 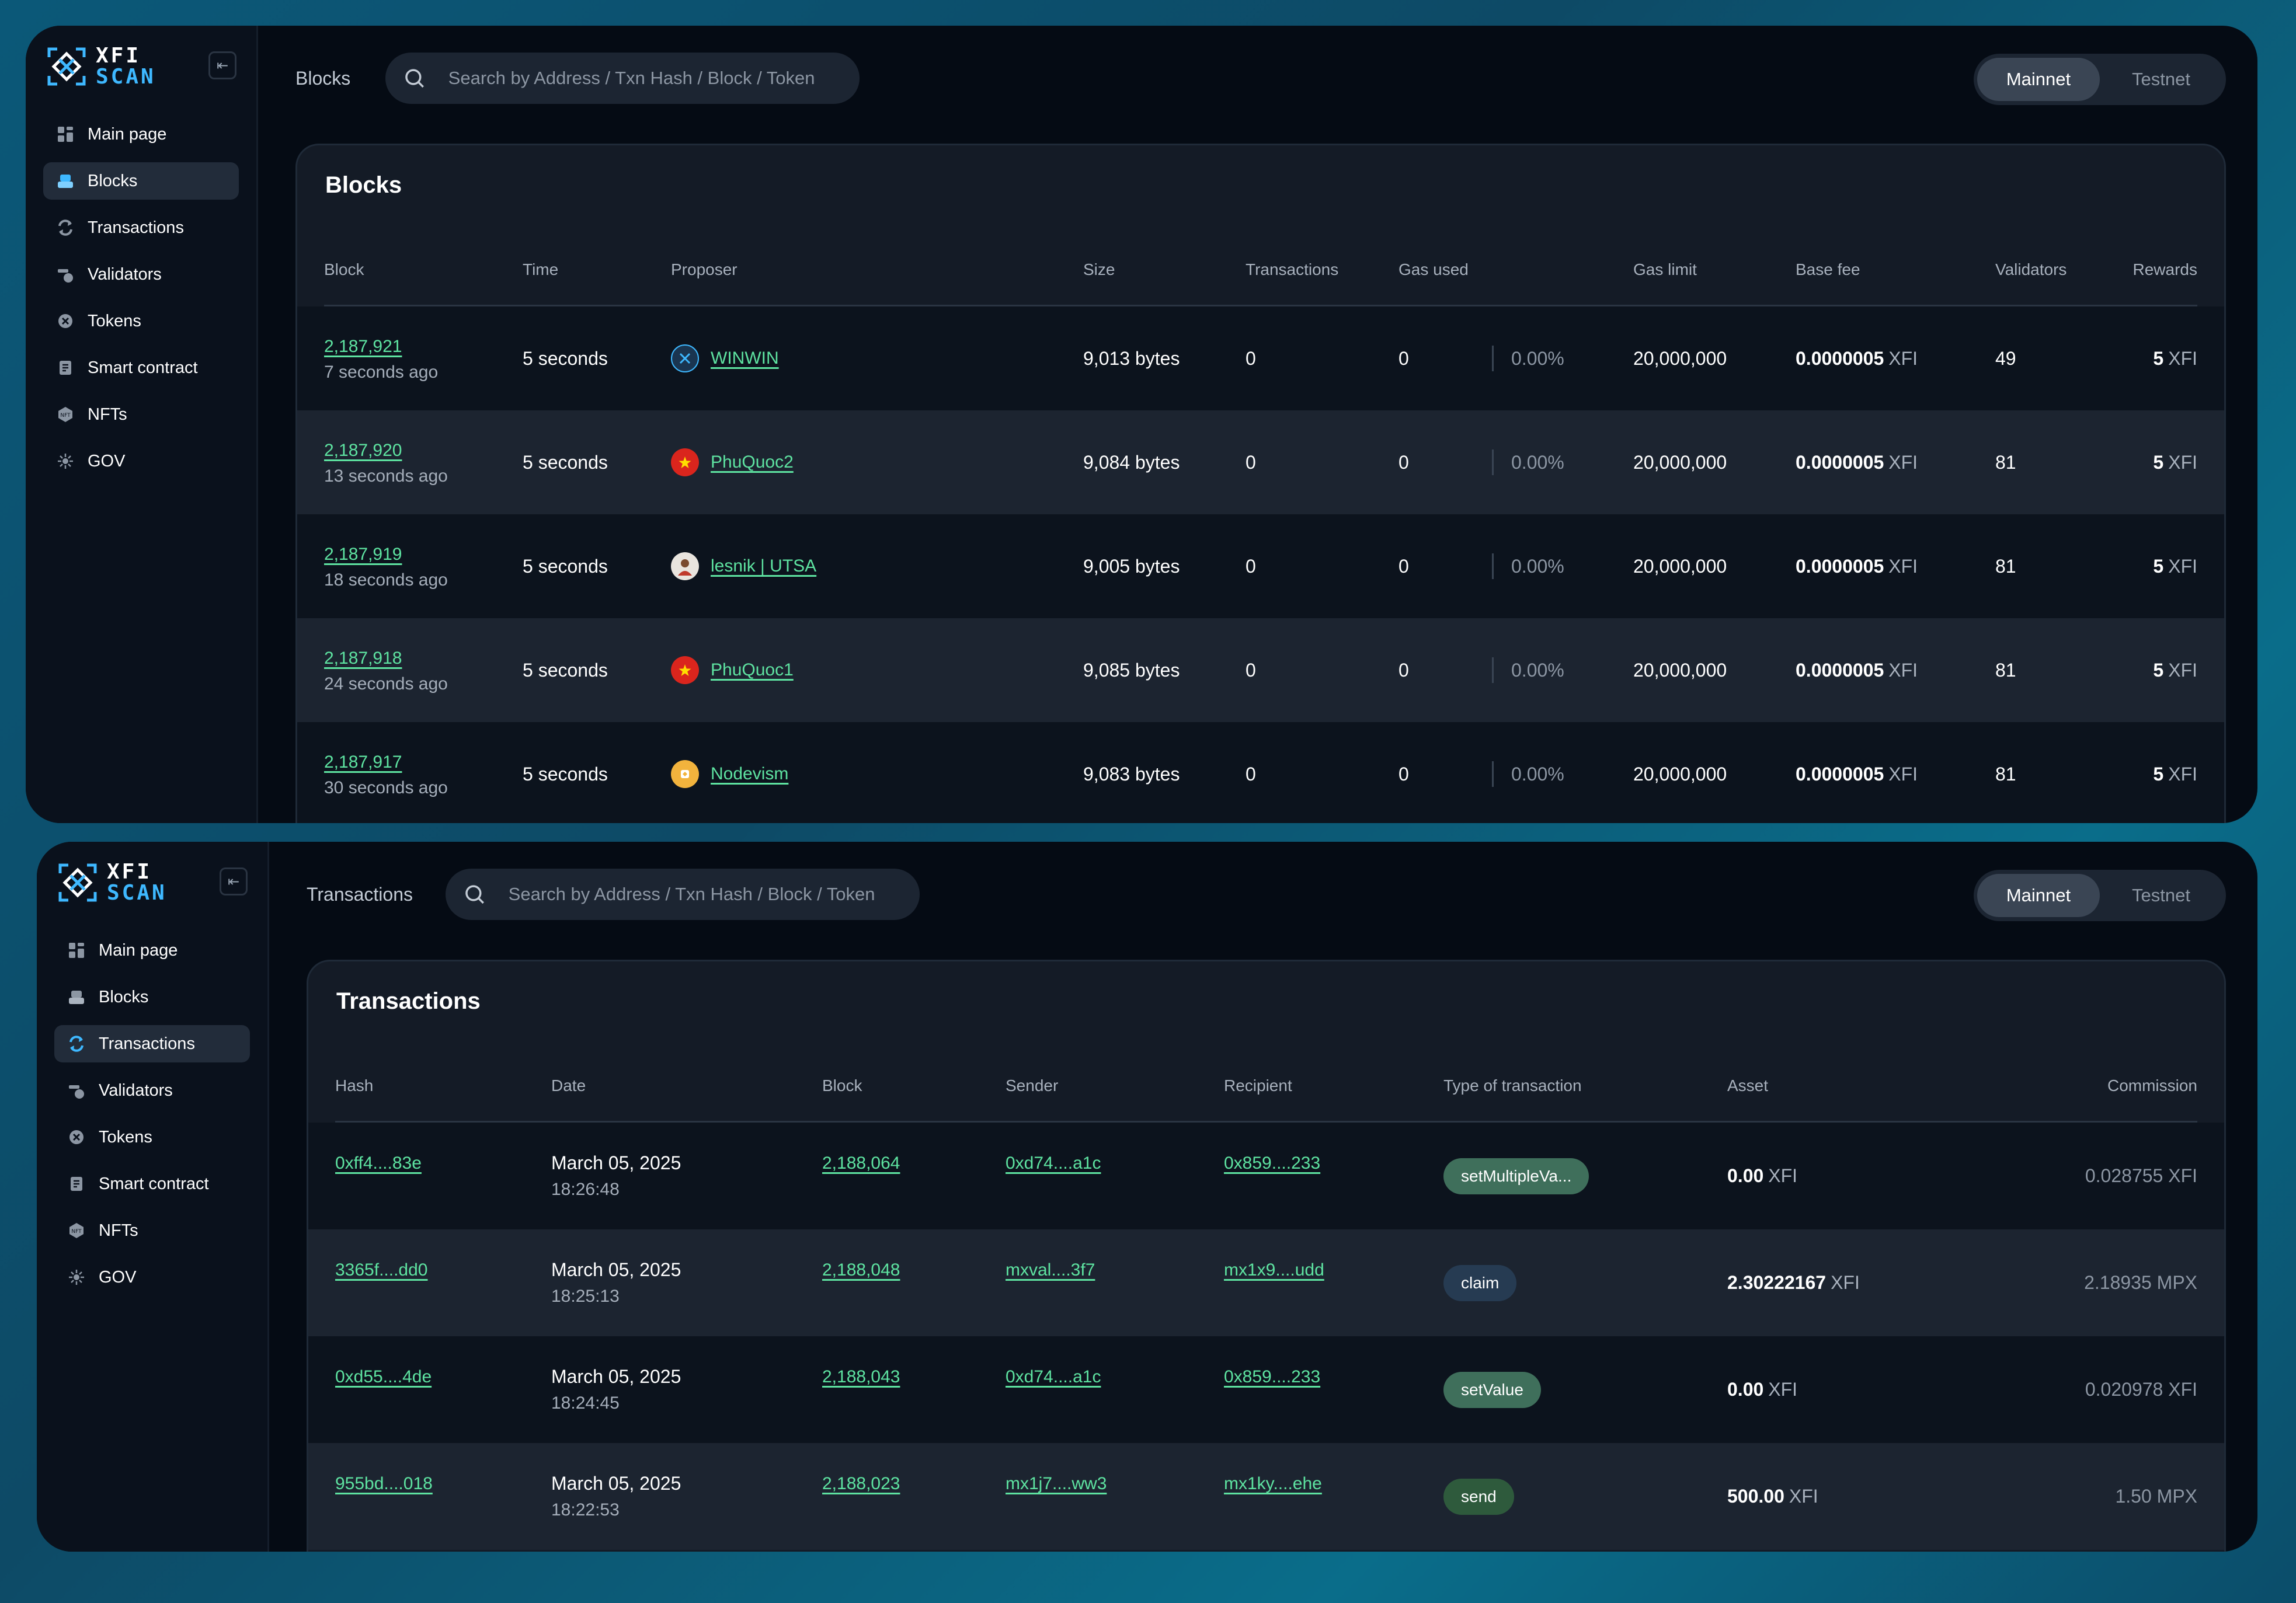 I want to click on sidebar-item-label: NFTs, so click(x=107, y=414).